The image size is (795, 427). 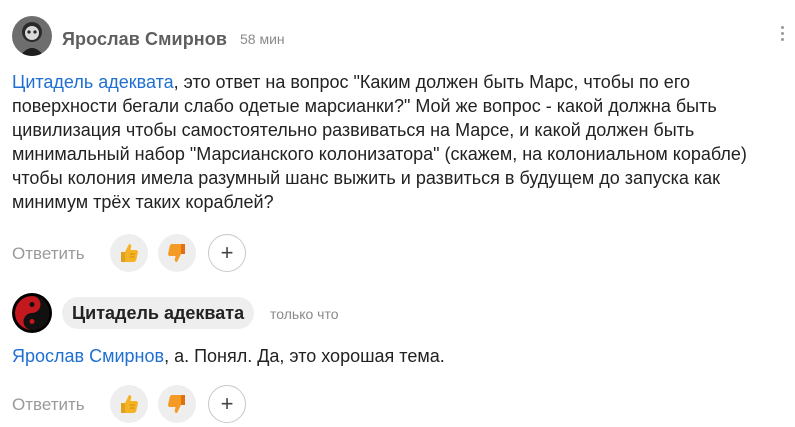 I want to click on timestamp: только что, so click(x=304, y=314).